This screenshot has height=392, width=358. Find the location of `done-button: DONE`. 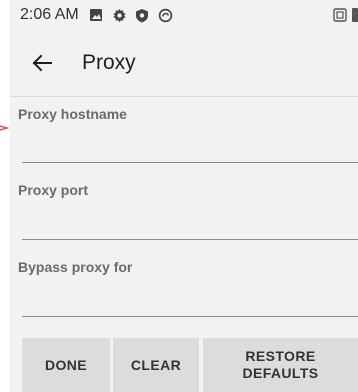

done-button: DONE is located at coordinates (66, 365).